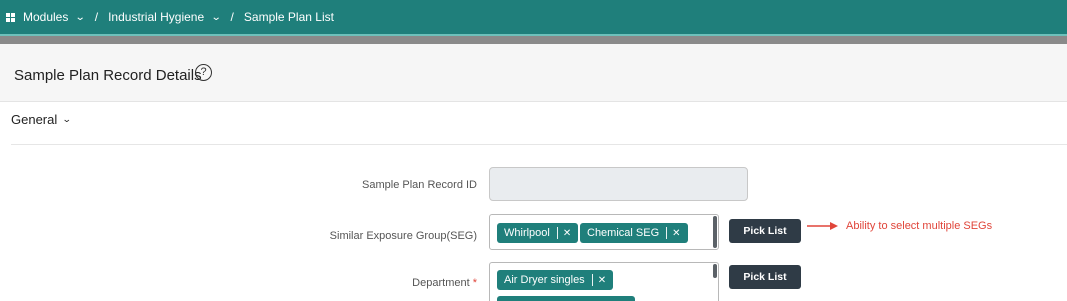 This screenshot has width=1067, height=301. I want to click on help-circle-icon: ?, so click(203, 72).